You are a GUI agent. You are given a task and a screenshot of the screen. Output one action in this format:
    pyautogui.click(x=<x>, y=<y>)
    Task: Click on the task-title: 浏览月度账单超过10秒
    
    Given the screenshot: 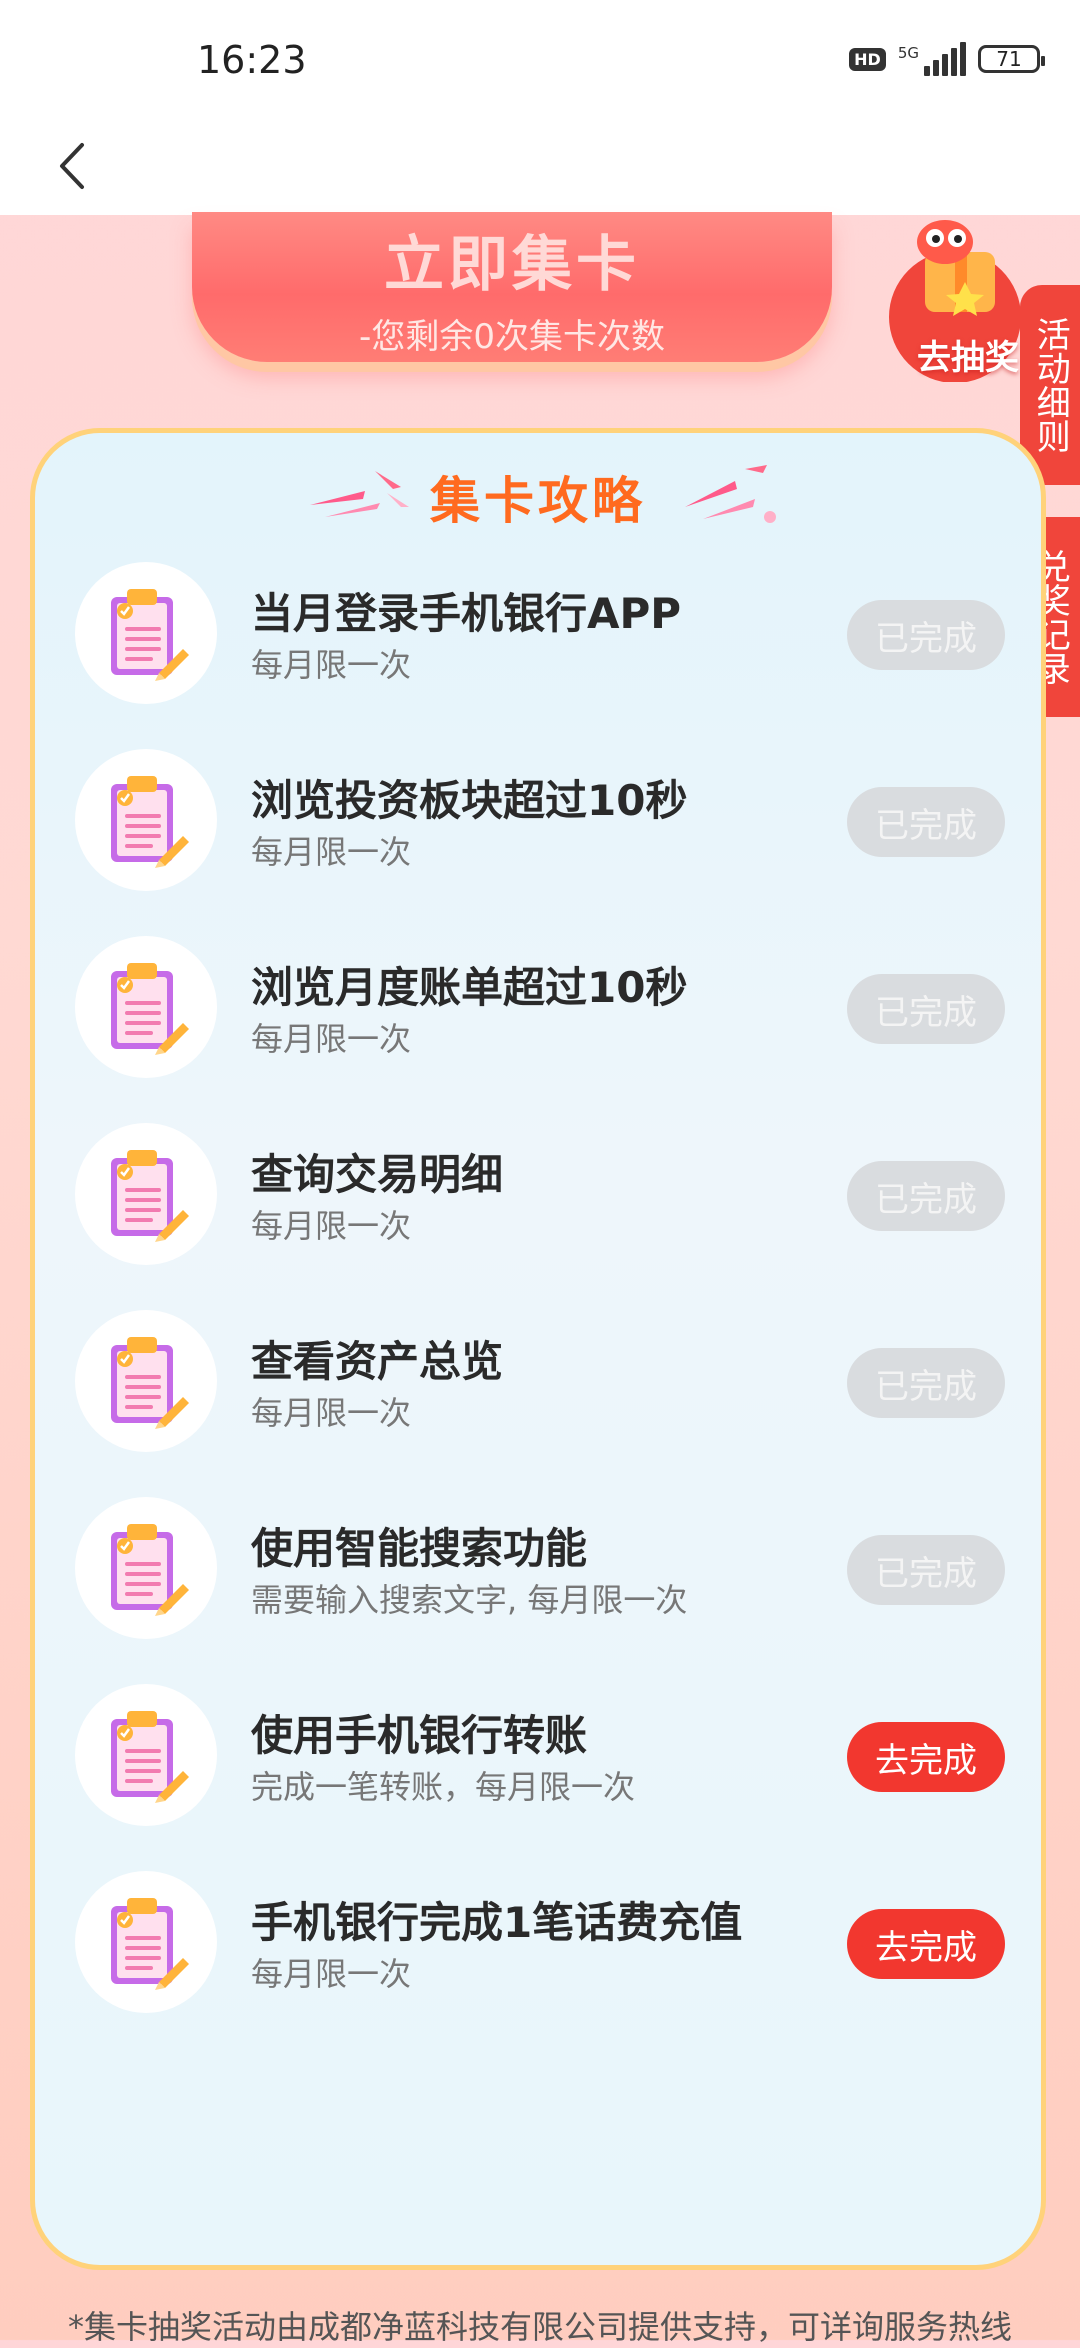 What is the action you would take?
    pyautogui.click(x=469, y=987)
    